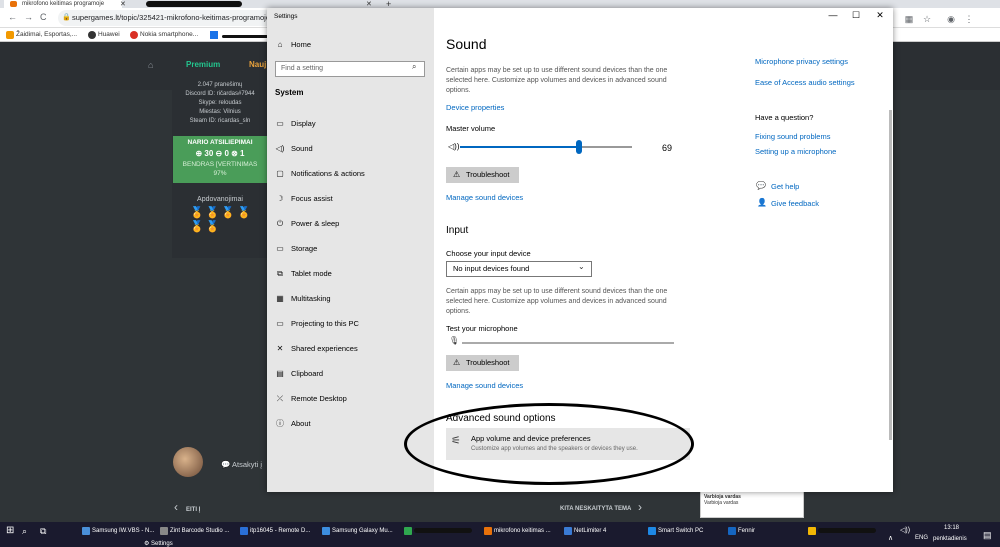 Image resolution: width=1000 pixels, height=547 pixels. Describe the element at coordinates (950, 539) in the screenshot. I see `tray-day: penktadienis` at that location.